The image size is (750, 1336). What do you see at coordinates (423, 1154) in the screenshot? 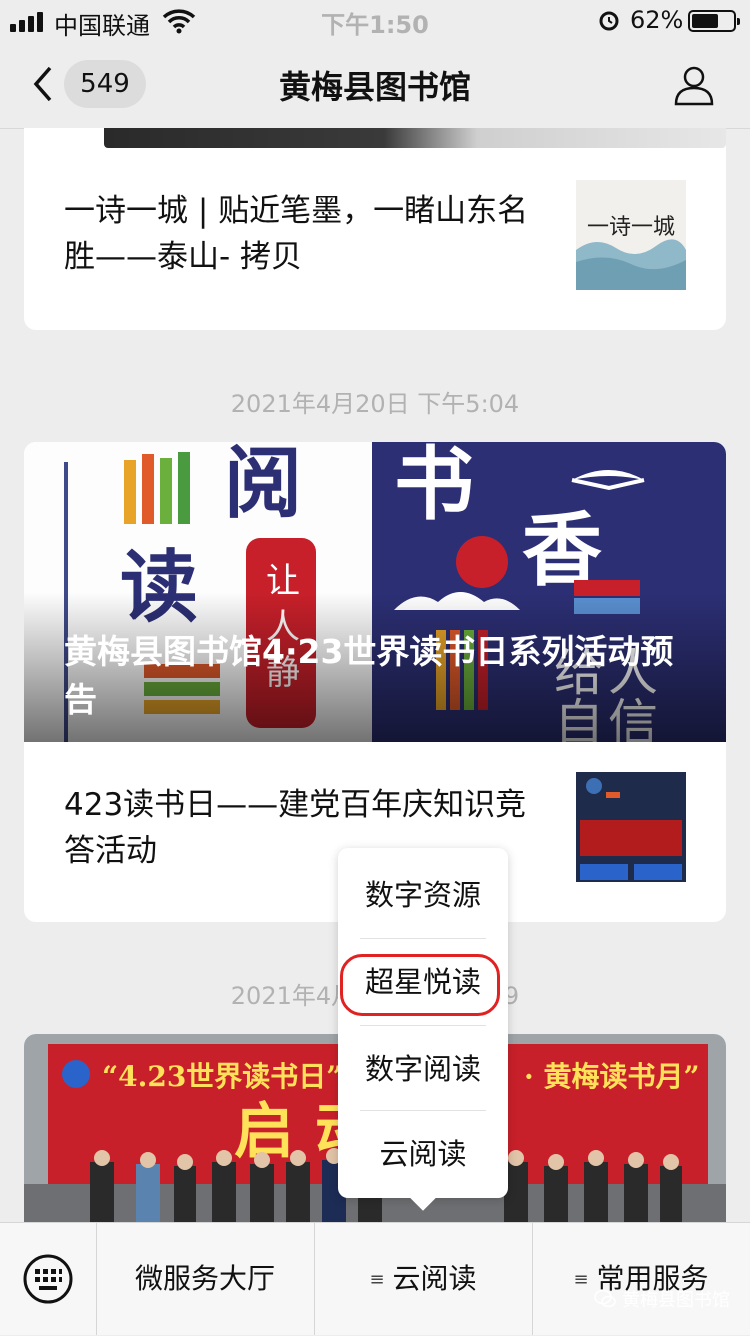
I see `submenu-item-cloud-reading: 云阅读` at bounding box center [423, 1154].